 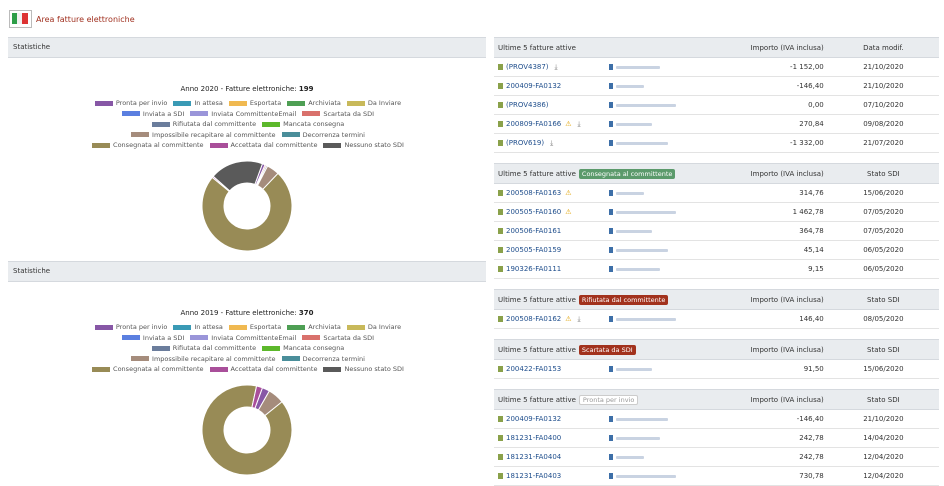 I want to click on invoice-link: 181231-FA0403, so click(x=533, y=476).